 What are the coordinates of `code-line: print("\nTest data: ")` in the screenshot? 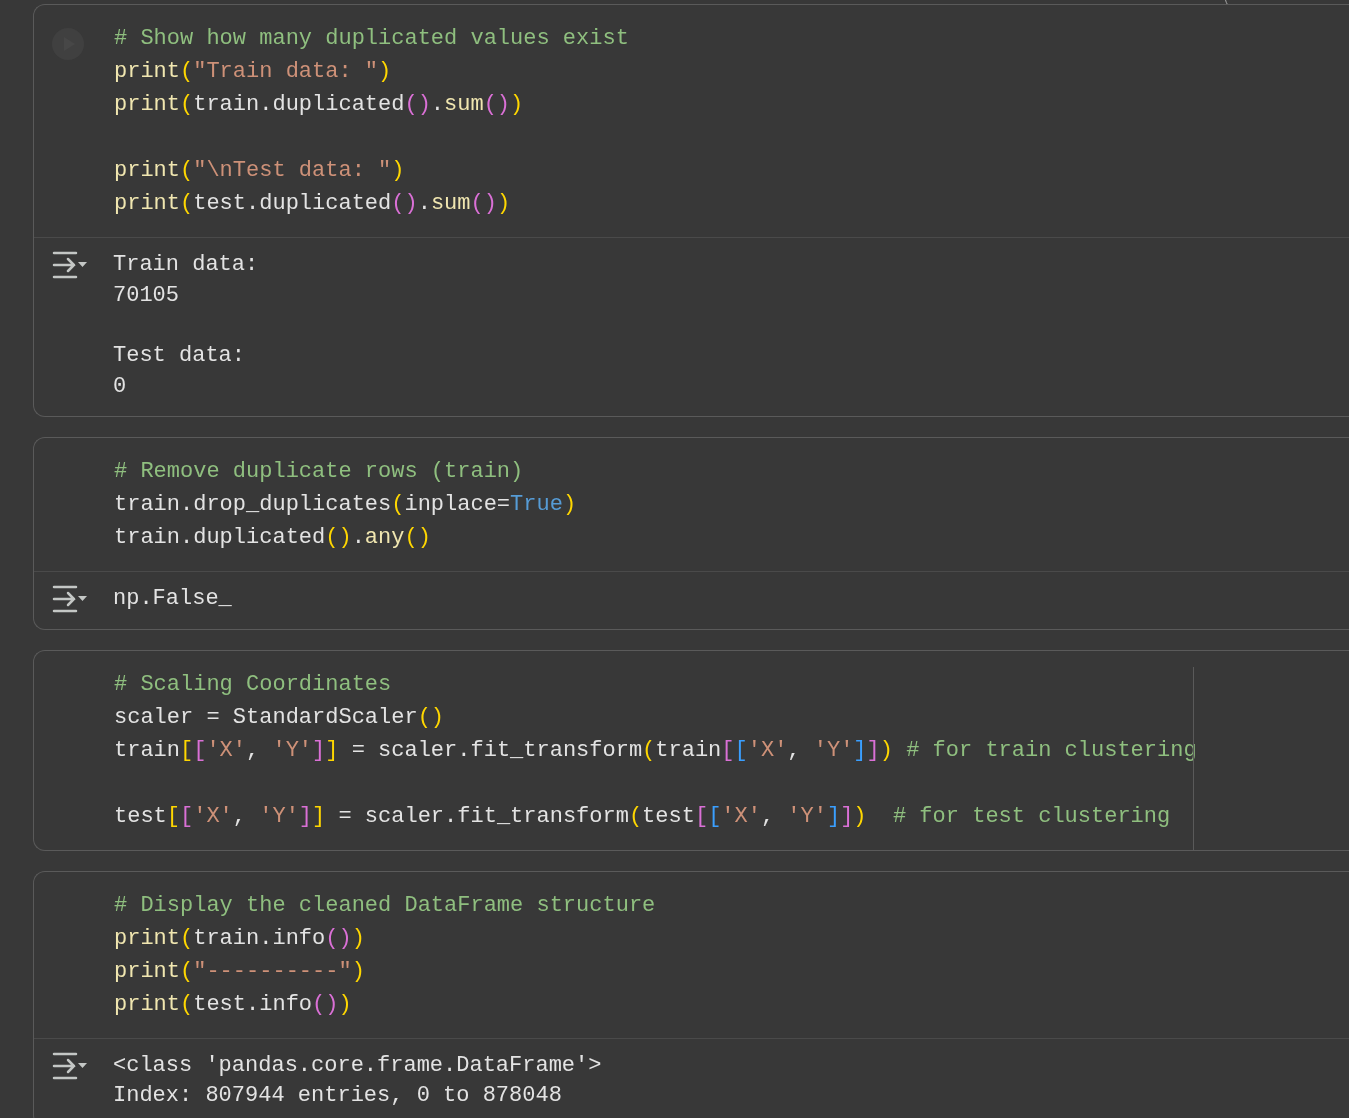 It's located at (259, 171).